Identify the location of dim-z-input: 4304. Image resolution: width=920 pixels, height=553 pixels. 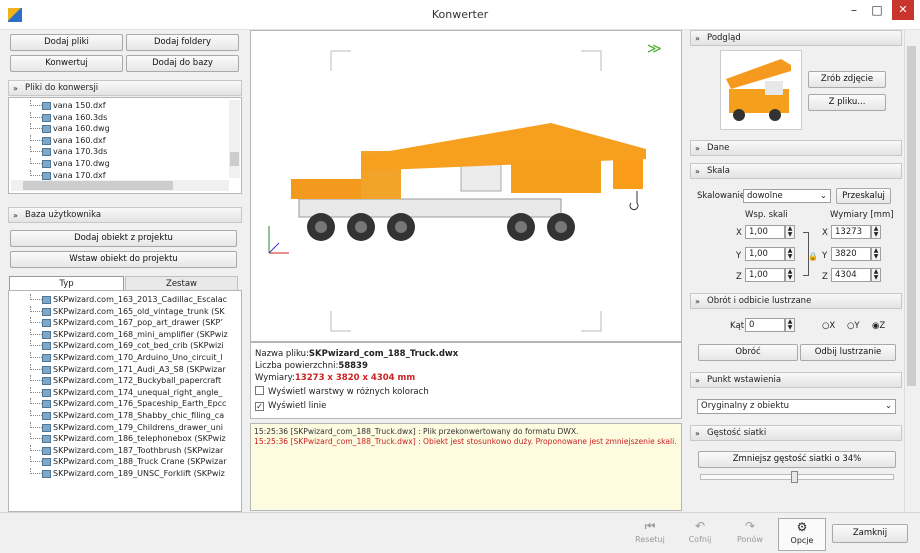
(851, 275).